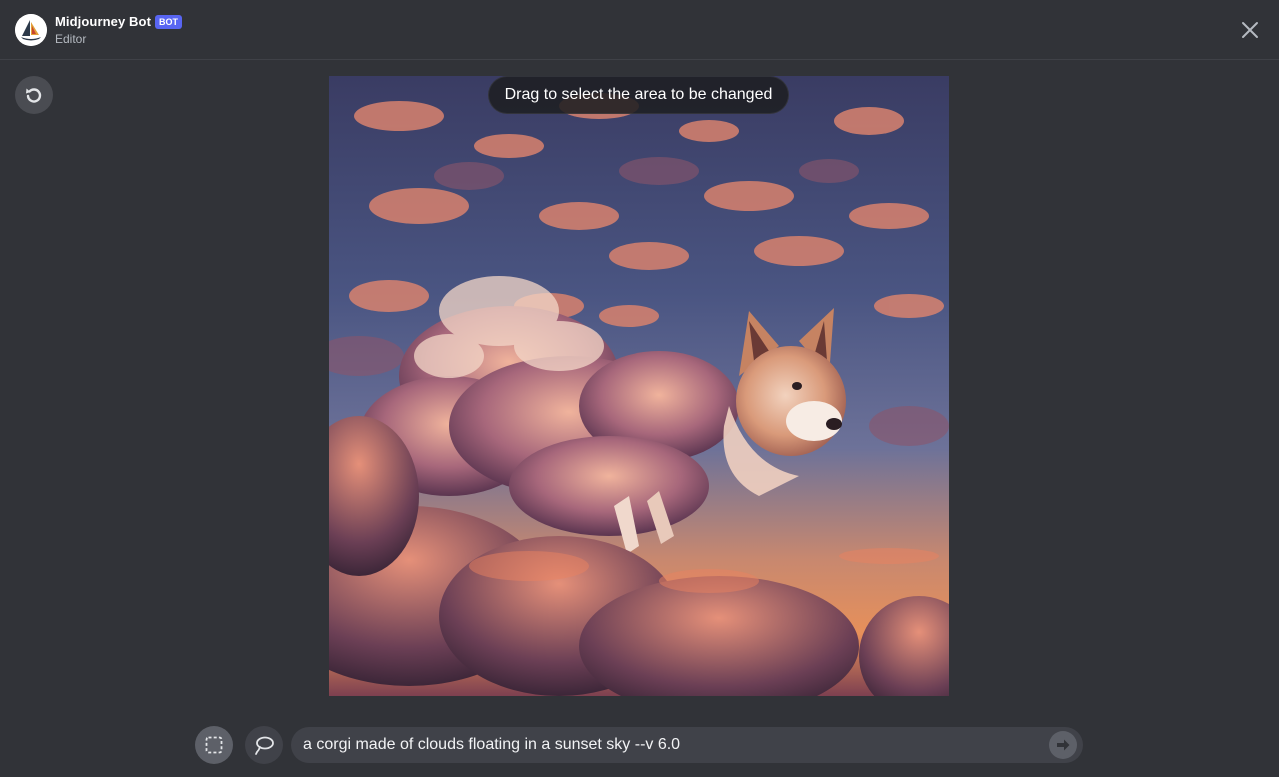 The width and height of the screenshot is (1279, 777). I want to click on undo-button, so click(34, 95).